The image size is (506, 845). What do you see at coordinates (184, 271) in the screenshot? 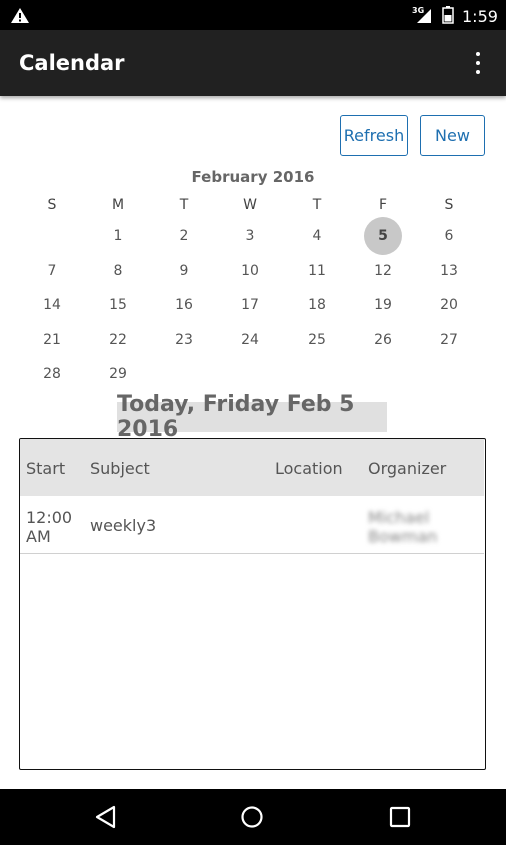
I see `calendar-day: 9` at bounding box center [184, 271].